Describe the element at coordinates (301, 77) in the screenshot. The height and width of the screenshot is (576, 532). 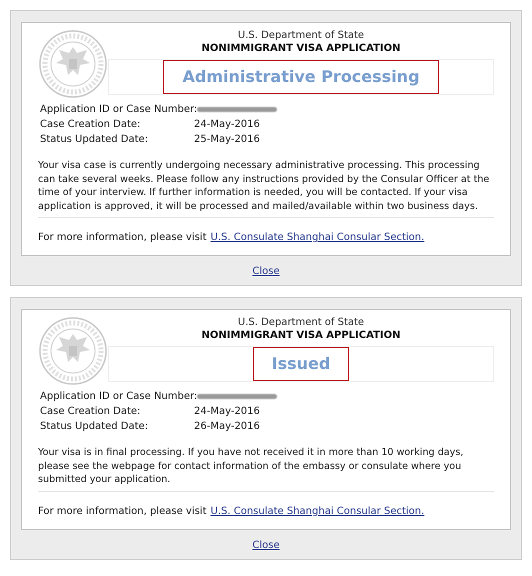
I see `status-title: Administrative Processing` at that location.